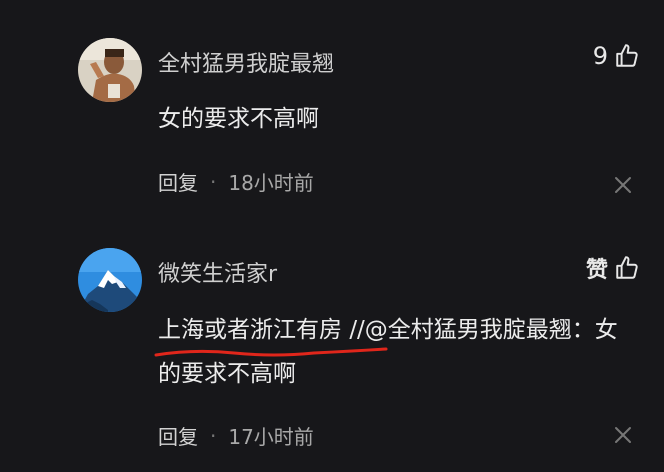 The width and height of the screenshot is (664, 472). Describe the element at coordinates (596, 270) in the screenshot. I see `like-label: 赞` at that location.